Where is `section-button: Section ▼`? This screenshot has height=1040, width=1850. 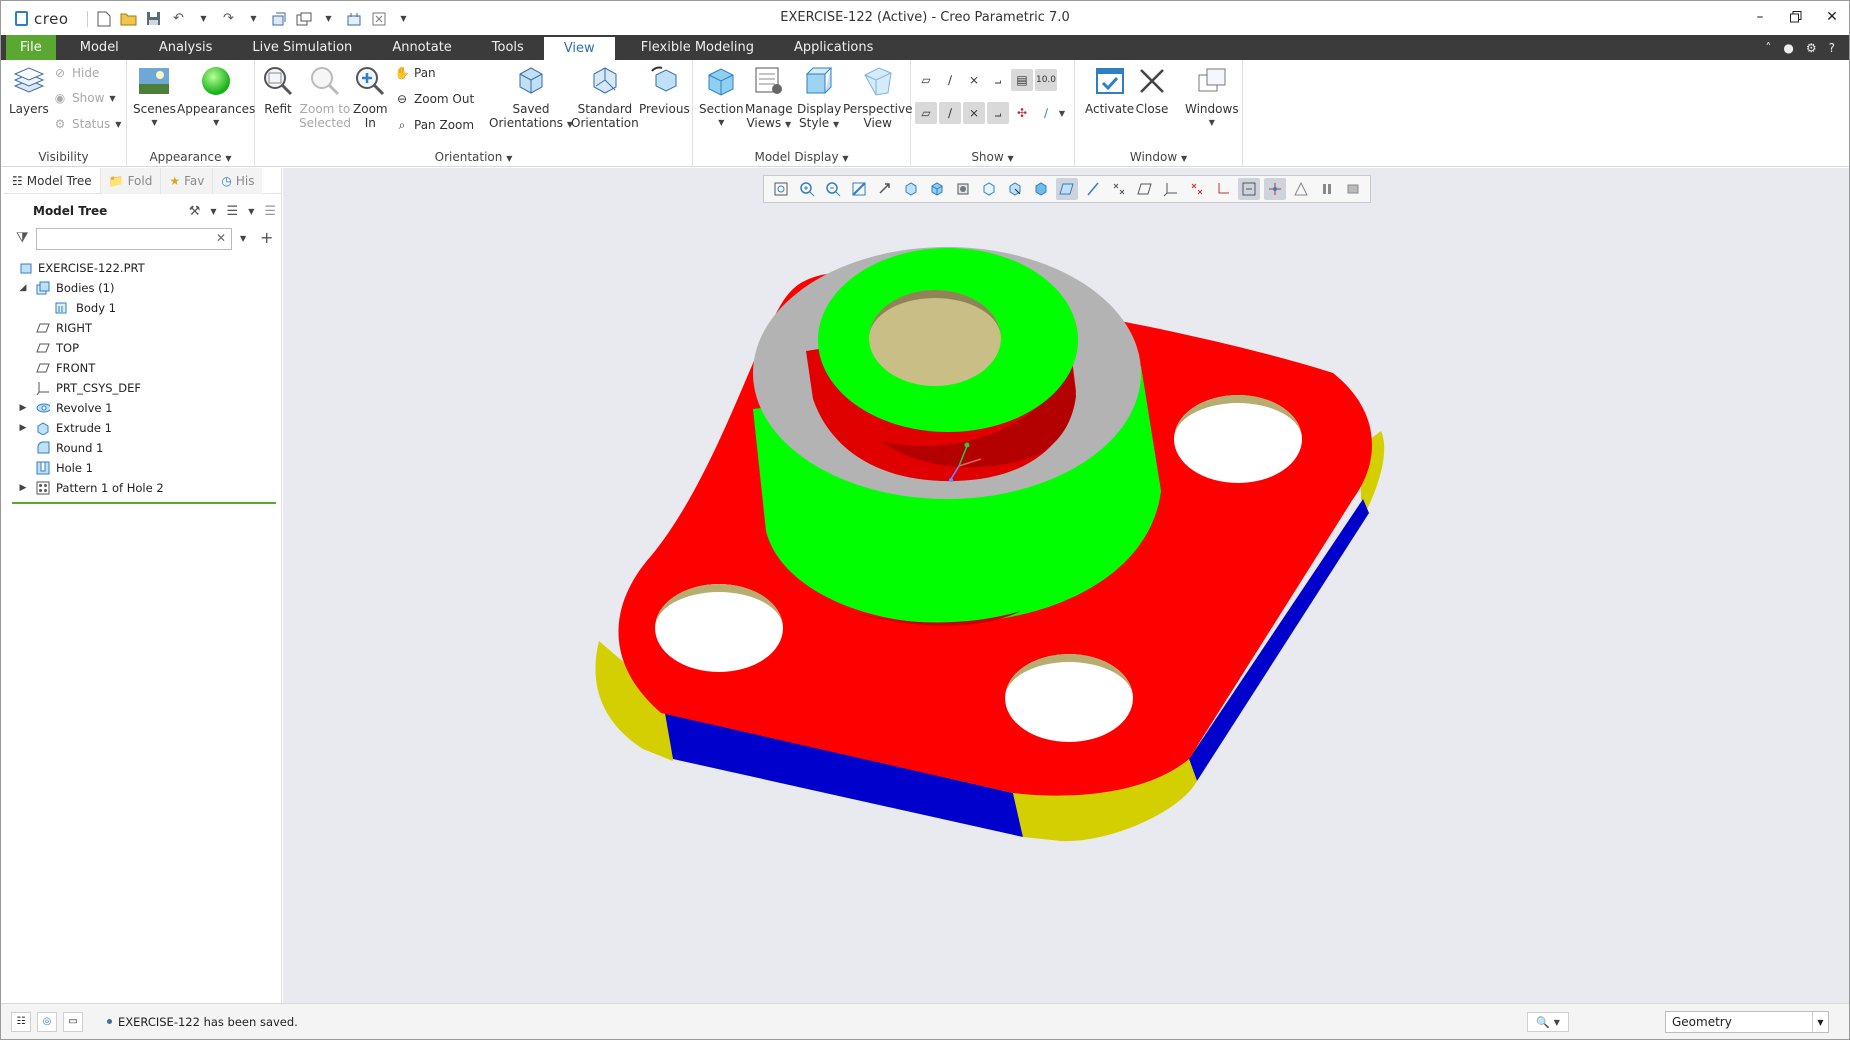
section-button: Section ▼ is located at coordinates (721, 97).